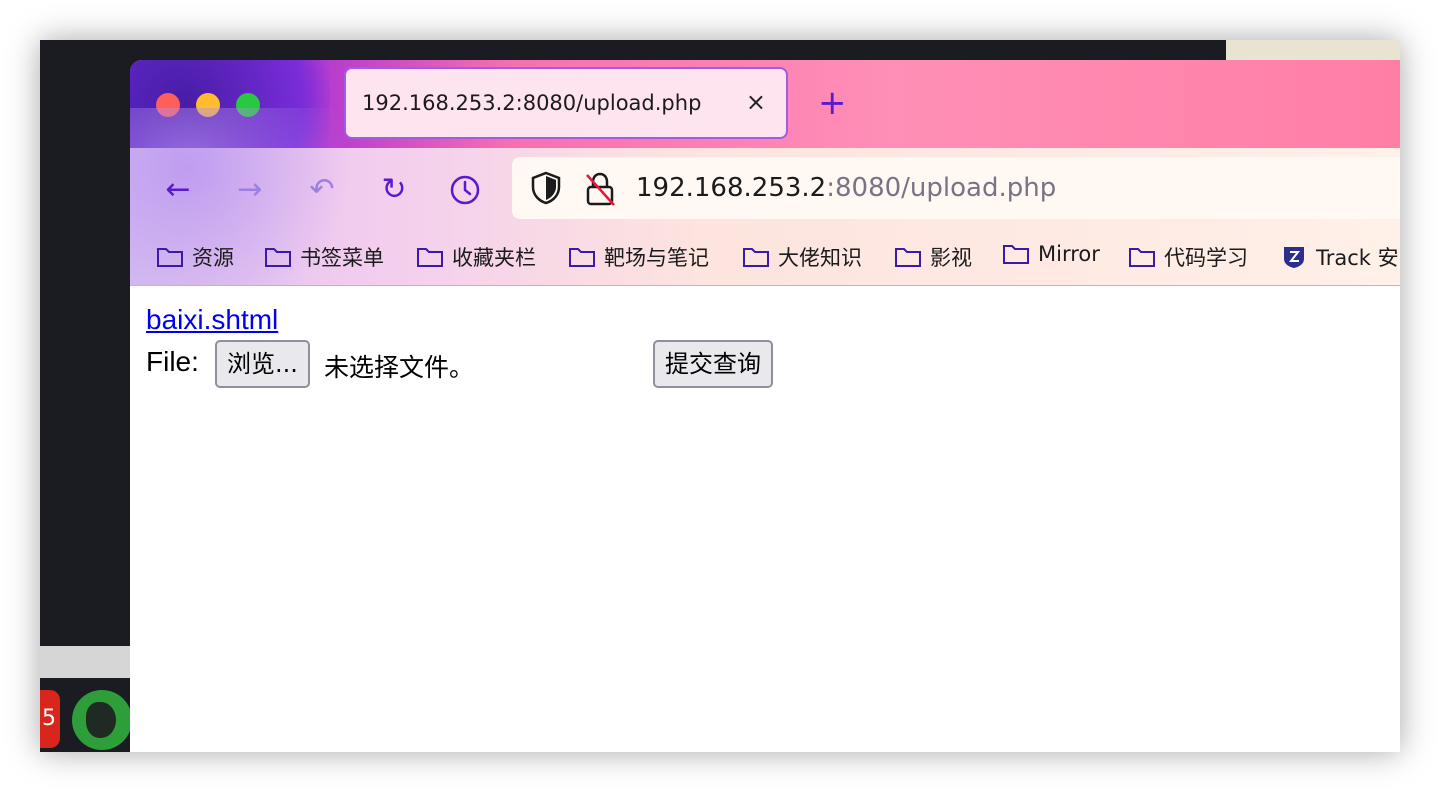 Image resolution: width=1440 pixels, height=792 pixels. What do you see at coordinates (213, 258) in the screenshot?
I see `bookmark-label: 资源` at bounding box center [213, 258].